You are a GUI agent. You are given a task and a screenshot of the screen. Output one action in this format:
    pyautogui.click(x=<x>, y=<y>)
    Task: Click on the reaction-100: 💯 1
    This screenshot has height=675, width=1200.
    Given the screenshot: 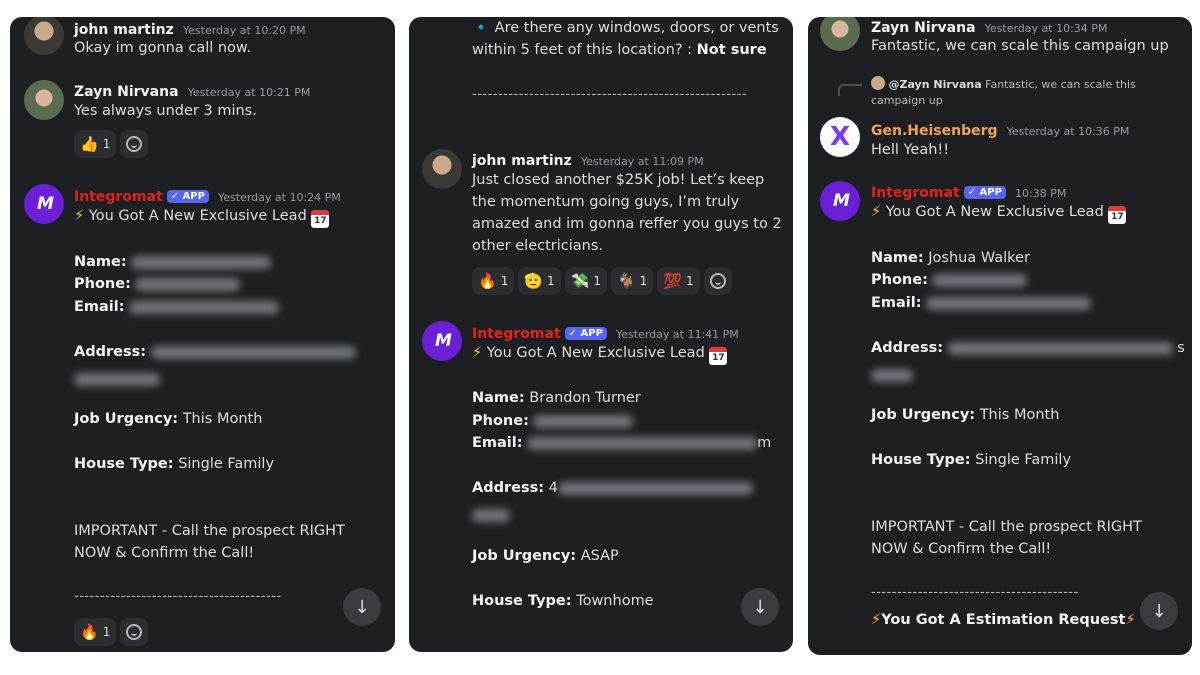 What is the action you would take?
    pyautogui.click(x=678, y=281)
    